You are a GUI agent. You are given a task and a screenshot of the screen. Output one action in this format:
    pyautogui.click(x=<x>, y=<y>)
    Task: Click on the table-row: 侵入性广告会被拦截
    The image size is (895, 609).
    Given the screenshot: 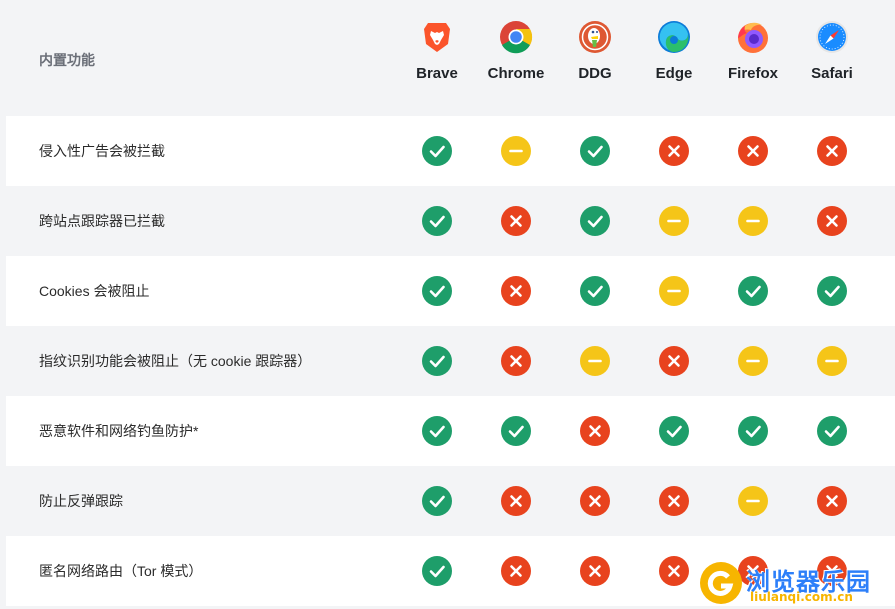 What is the action you would take?
    pyautogui.click(x=450, y=151)
    